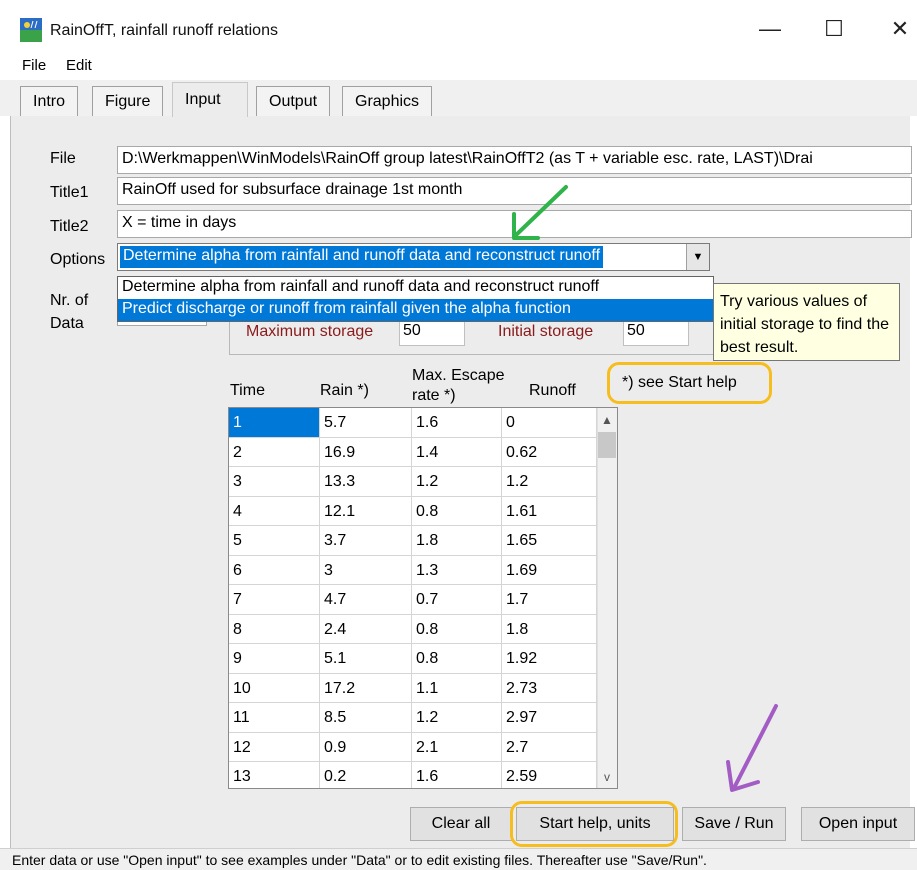 The width and height of the screenshot is (917, 870). I want to click on scroll-up-icon: ▲, so click(607, 420).